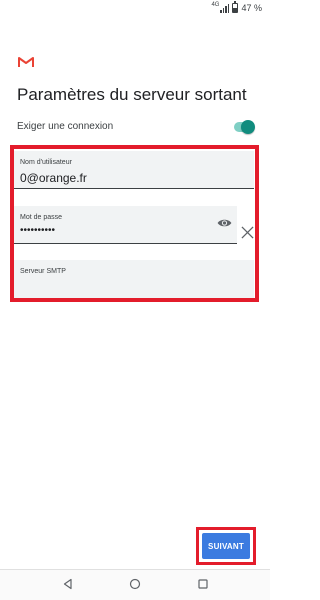  Describe the element at coordinates (134, 170) in the screenshot. I see `username-field: Nom d'utilisateur 0@orange.fr` at that location.